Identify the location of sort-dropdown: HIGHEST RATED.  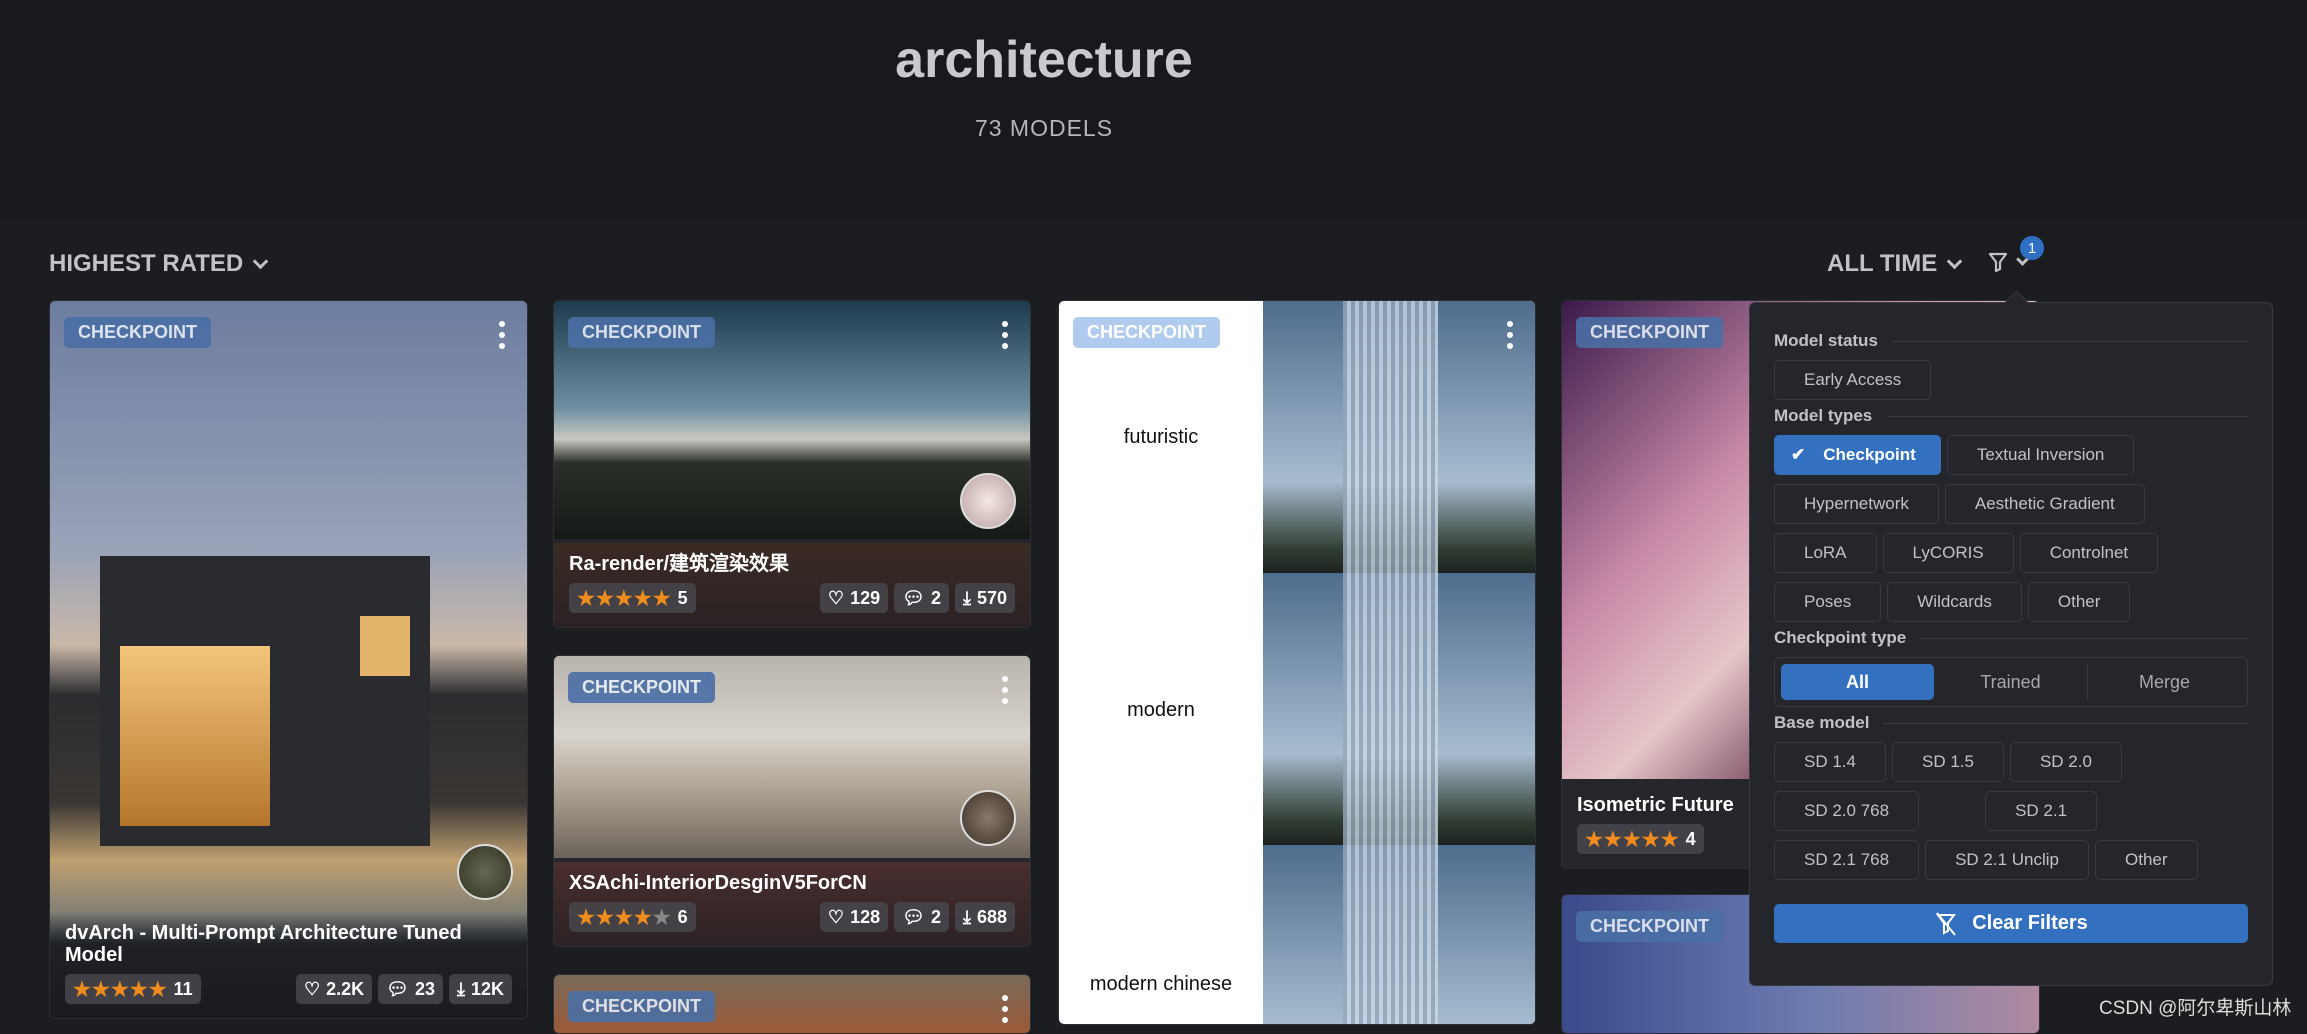
(159, 264).